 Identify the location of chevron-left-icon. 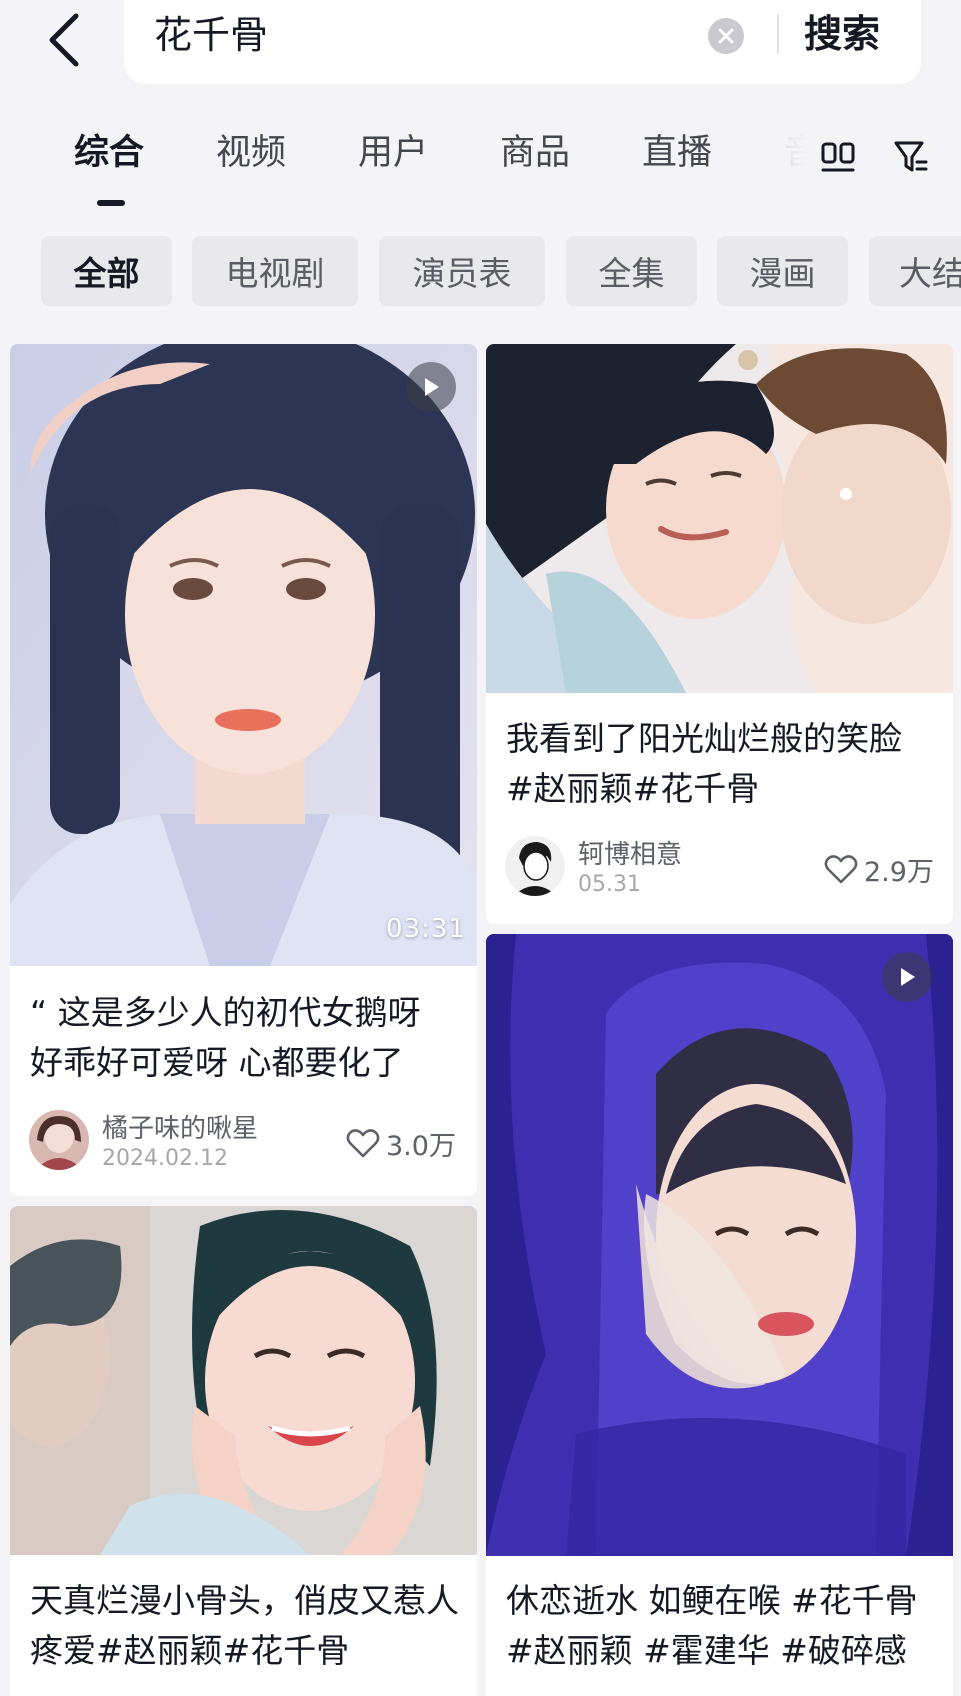
(64, 40).